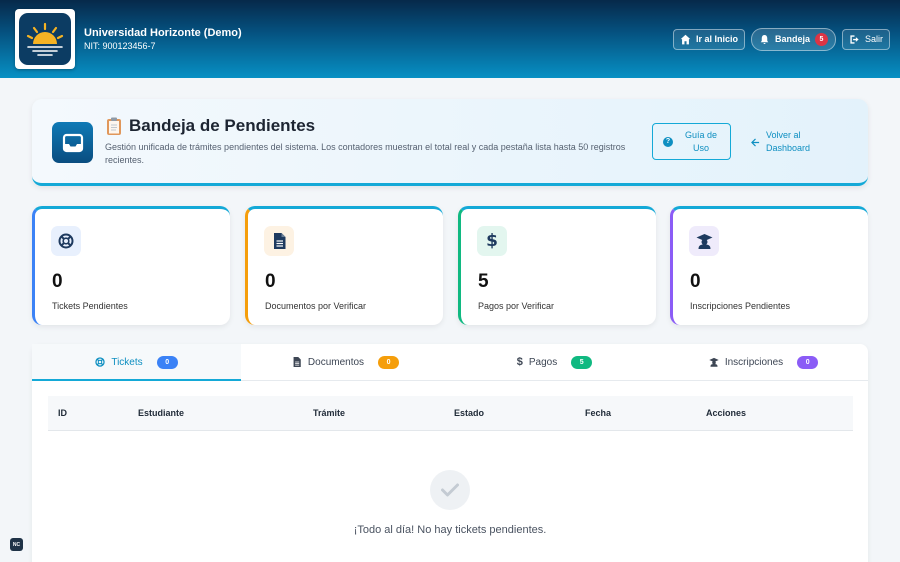 The height and width of the screenshot is (562, 900). Describe the element at coordinates (726, 413) in the screenshot. I see `column-header-actions: Acciones` at that location.